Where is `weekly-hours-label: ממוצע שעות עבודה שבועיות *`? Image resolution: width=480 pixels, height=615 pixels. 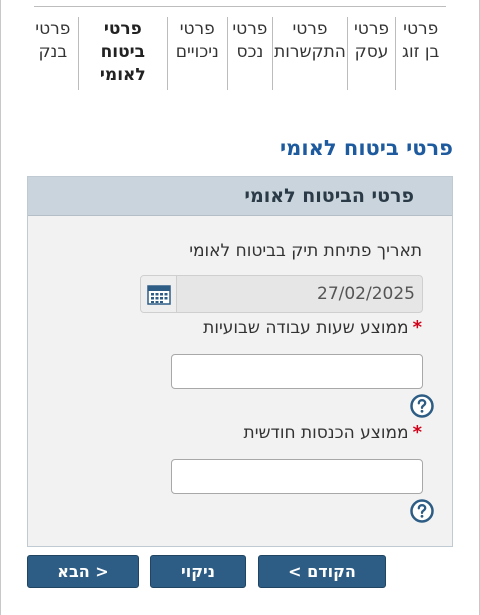 weekly-hours-label: ממוצע שעות עבודה שבועיות * is located at coordinates (312, 327).